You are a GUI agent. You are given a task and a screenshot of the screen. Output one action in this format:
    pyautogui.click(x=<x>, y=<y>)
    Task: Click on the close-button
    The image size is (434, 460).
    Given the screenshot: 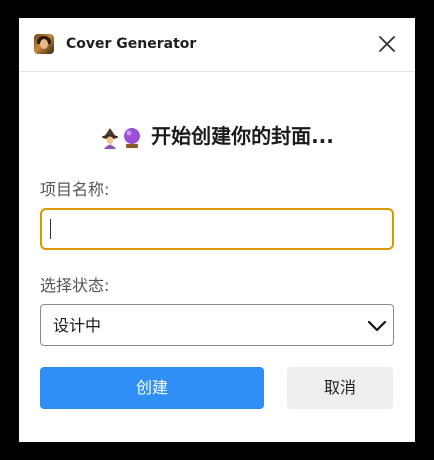 What is the action you would take?
    pyautogui.click(x=387, y=44)
    